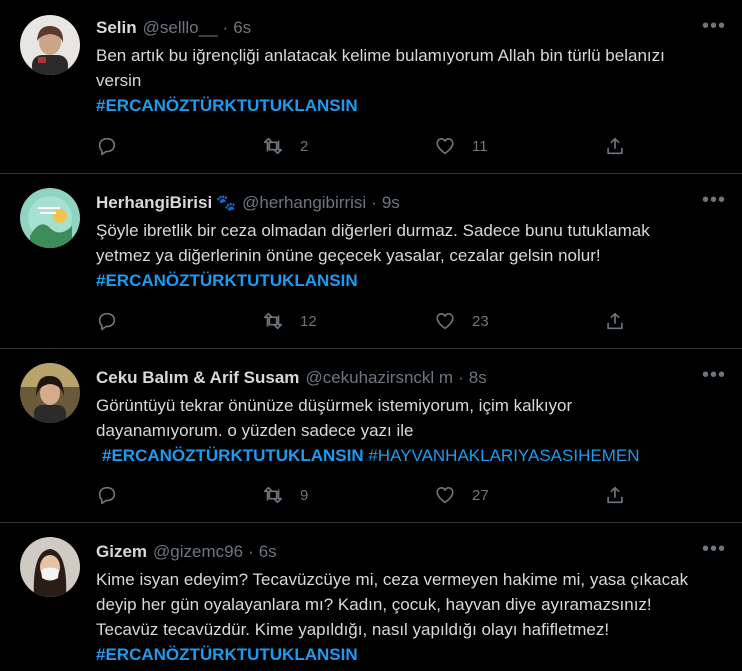  I want to click on display-name: Selin, so click(116, 28).